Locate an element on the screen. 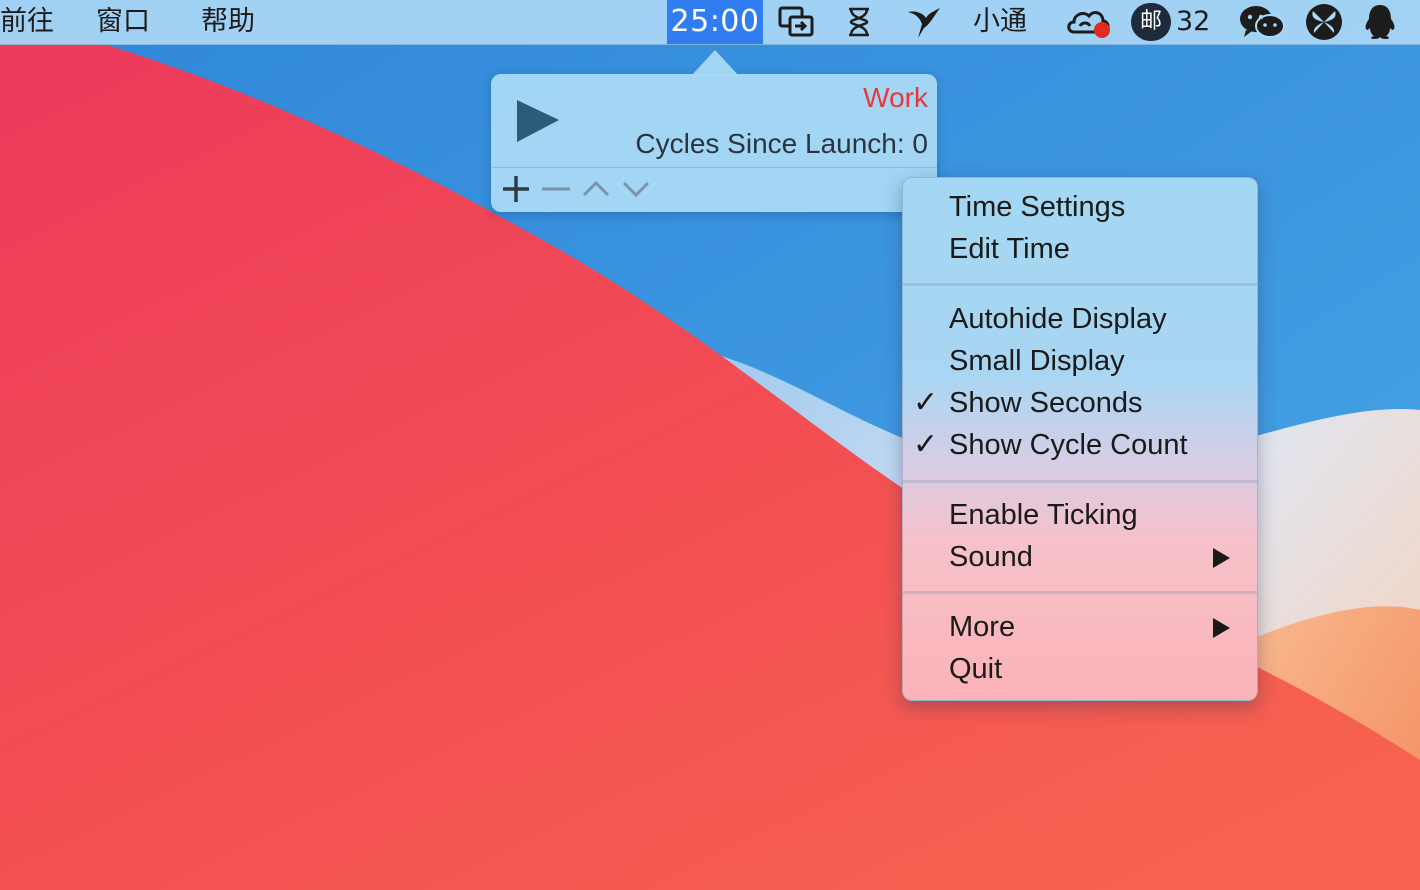  menu-item-label: Autohide Display is located at coordinates (1058, 319).